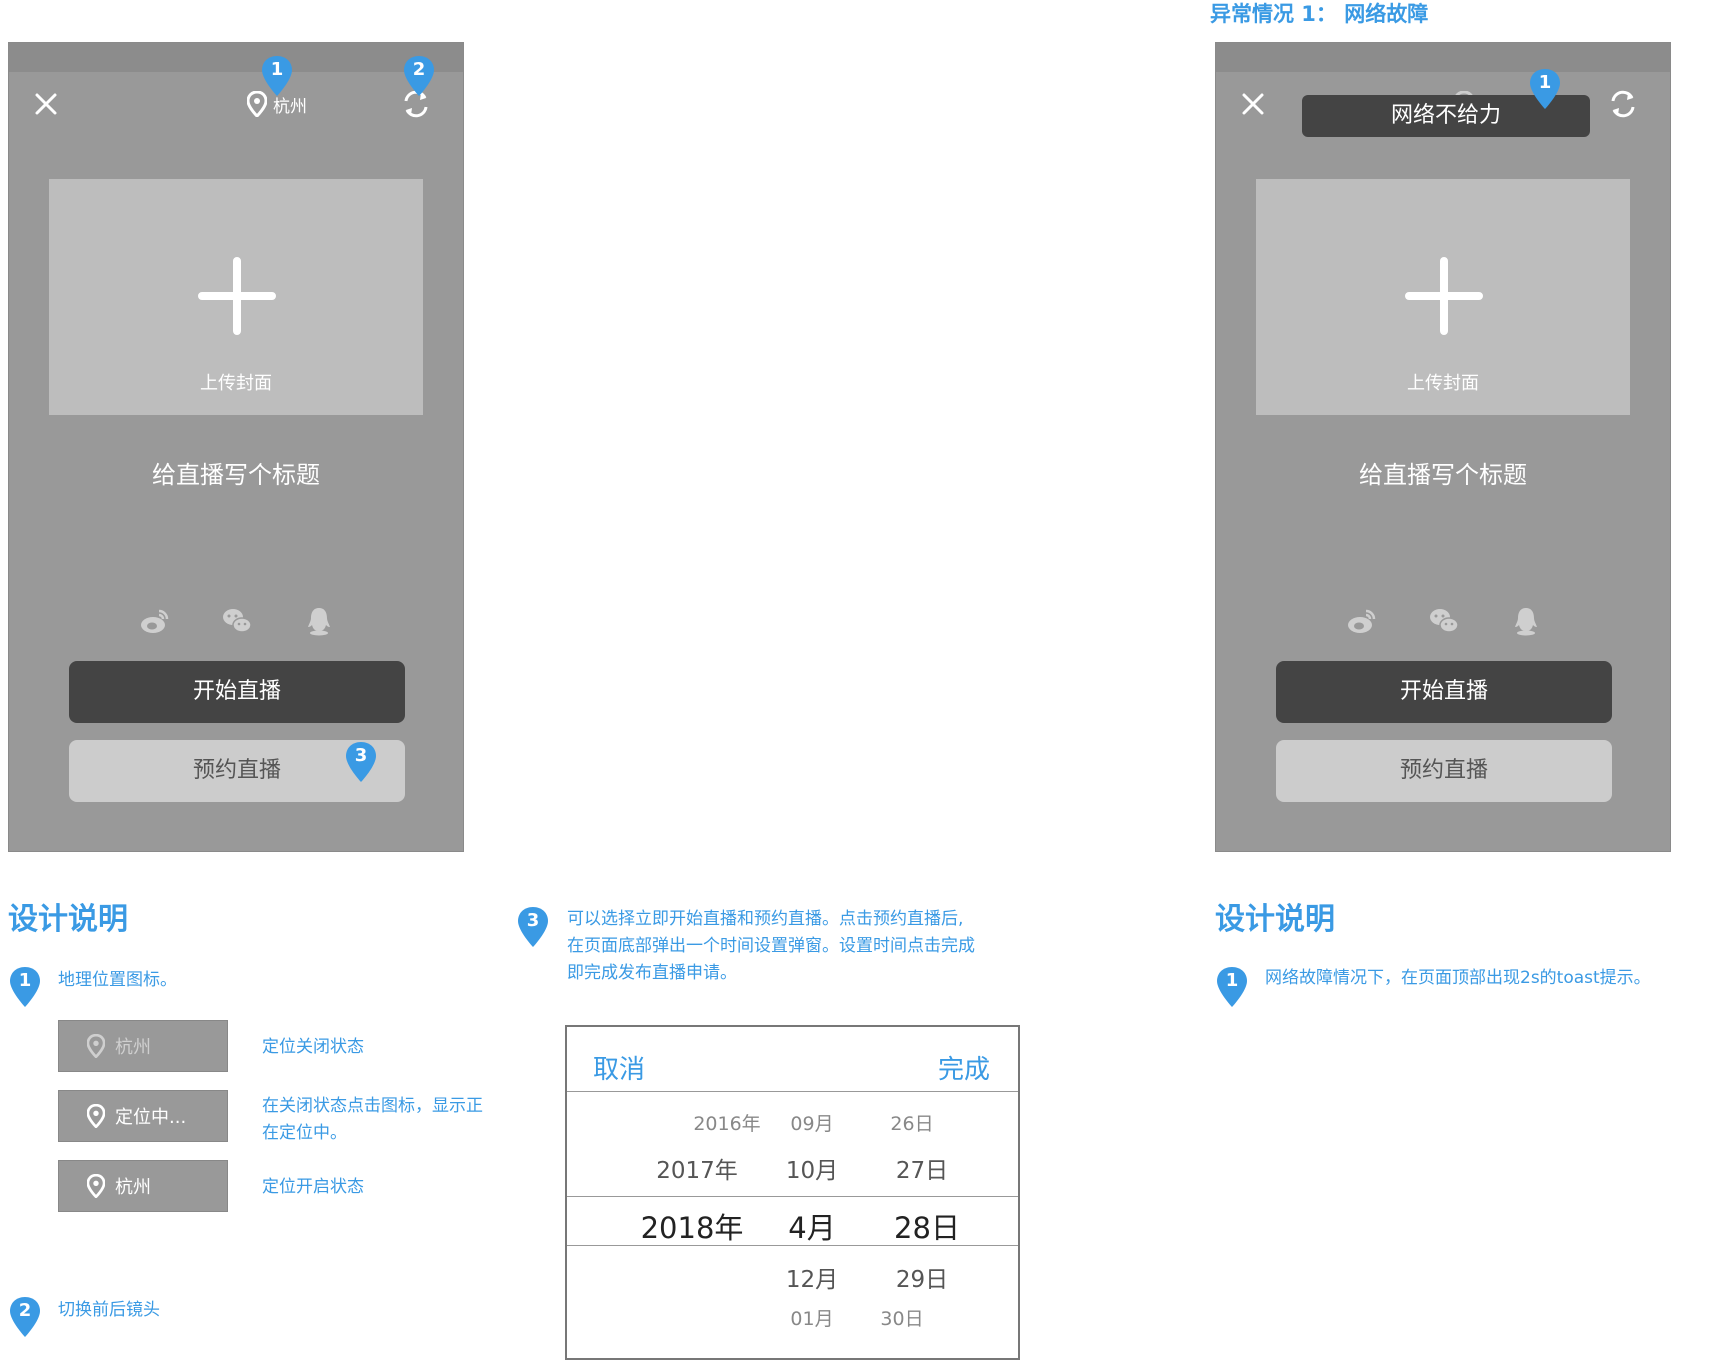 Image resolution: width=1710 pixels, height=1360 pixels. Describe the element at coordinates (313, 1187) in the screenshot. I see `state-on-desc: 定位开启状态` at that location.